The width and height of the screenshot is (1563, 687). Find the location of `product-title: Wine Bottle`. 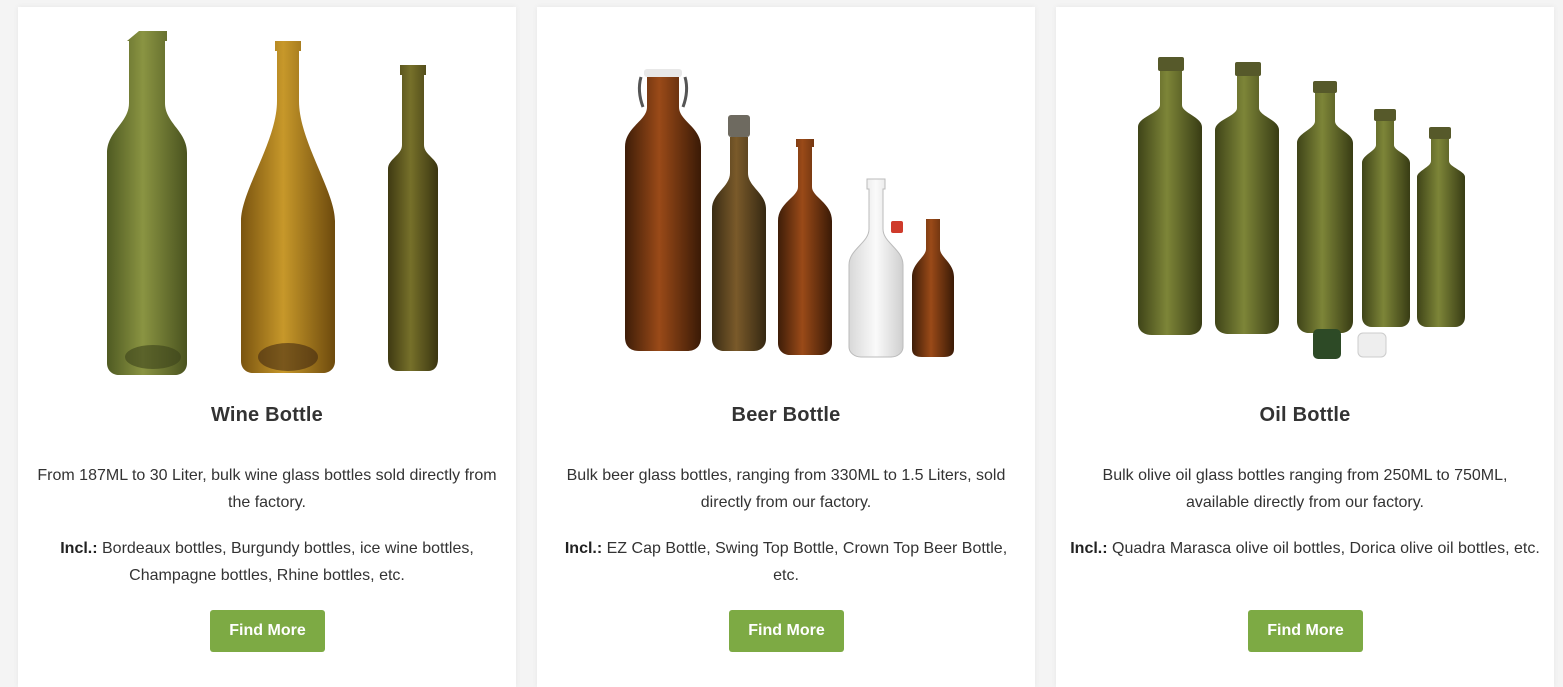

product-title: Wine Bottle is located at coordinates (266, 415).